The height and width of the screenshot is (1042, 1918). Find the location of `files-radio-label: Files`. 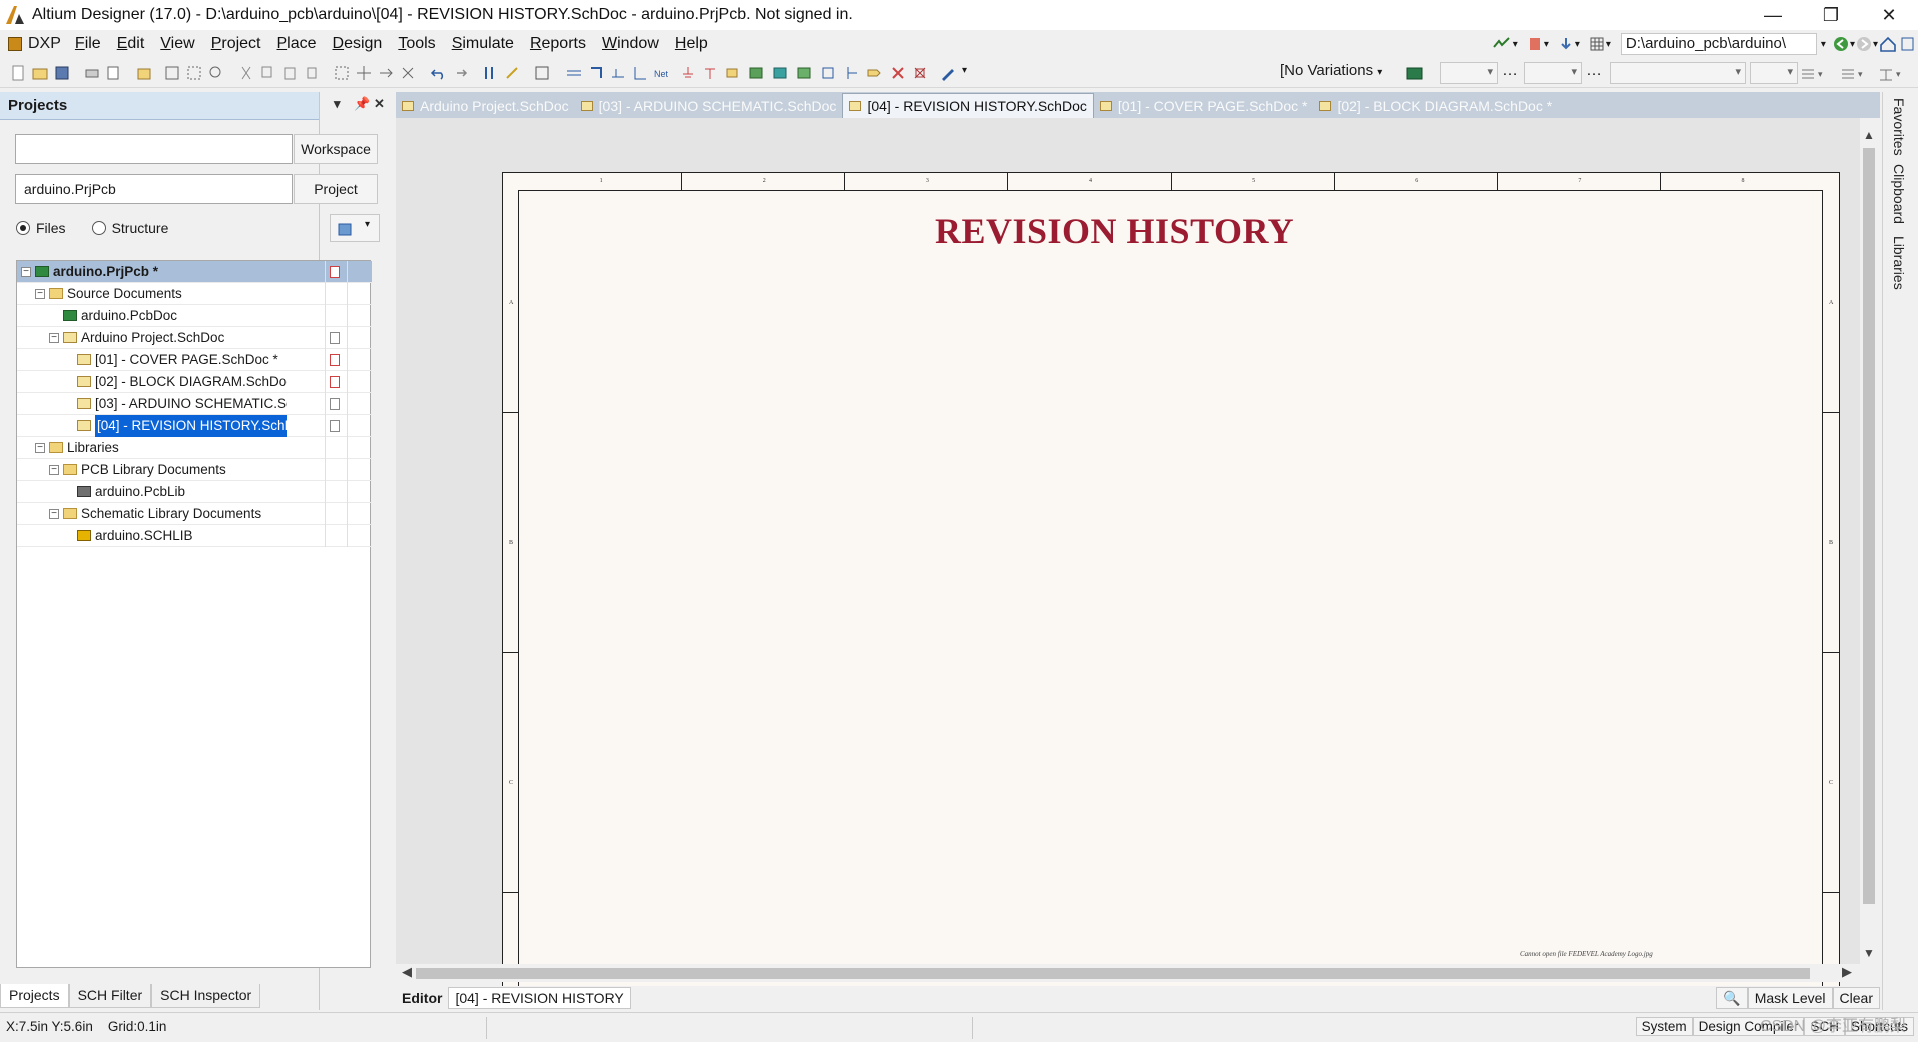

files-radio-label: Files is located at coordinates (51, 228).